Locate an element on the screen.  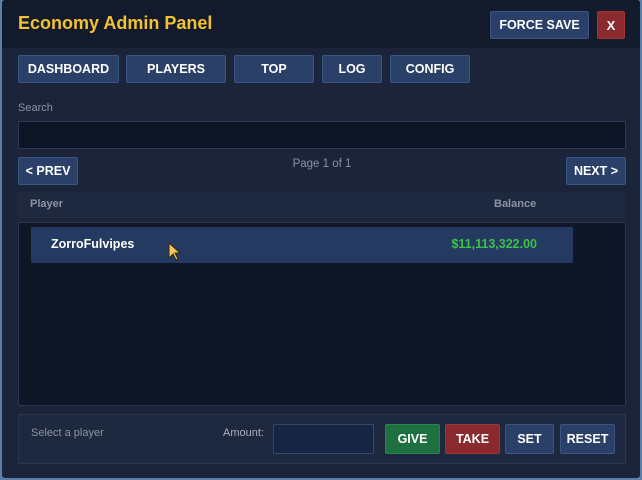
tab-top: TOP is located at coordinates (274, 69).